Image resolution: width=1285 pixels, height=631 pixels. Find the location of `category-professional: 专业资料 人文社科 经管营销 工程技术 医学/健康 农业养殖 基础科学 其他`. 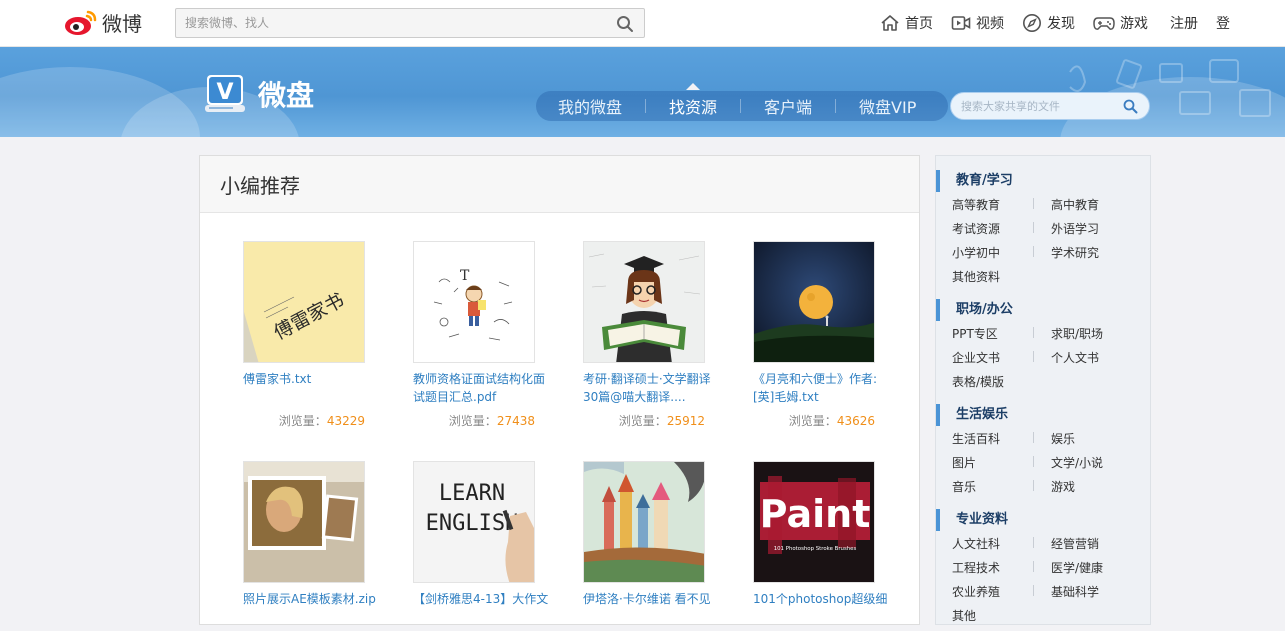

category-professional: 专业资料 人文社科 经管营销 工程技术 医学/健康 农业养殖 基础科学 其他 is located at coordinates (1043, 570).